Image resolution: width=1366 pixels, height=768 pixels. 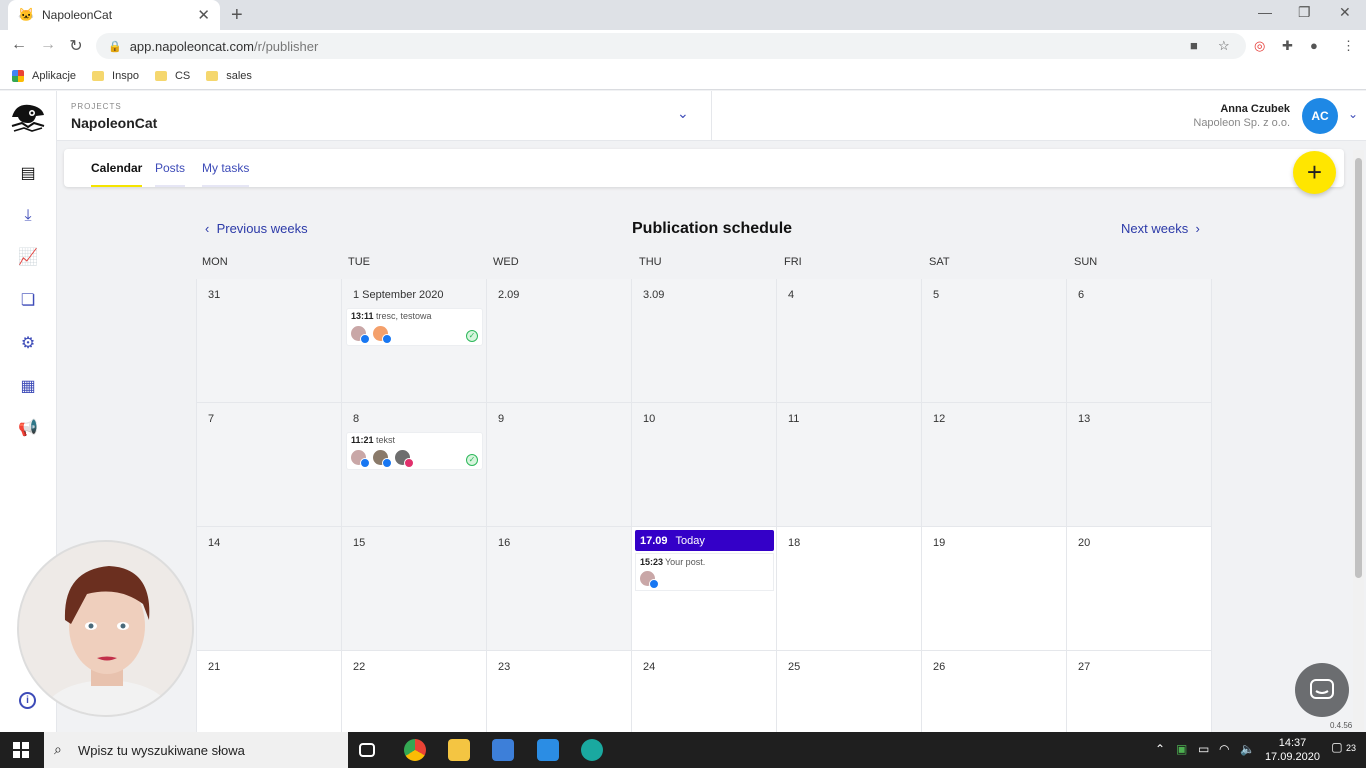 What do you see at coordinates (229, 76) in the screenshot?
I see `bookmark-sales: sales` at bounding box center [229, 76].